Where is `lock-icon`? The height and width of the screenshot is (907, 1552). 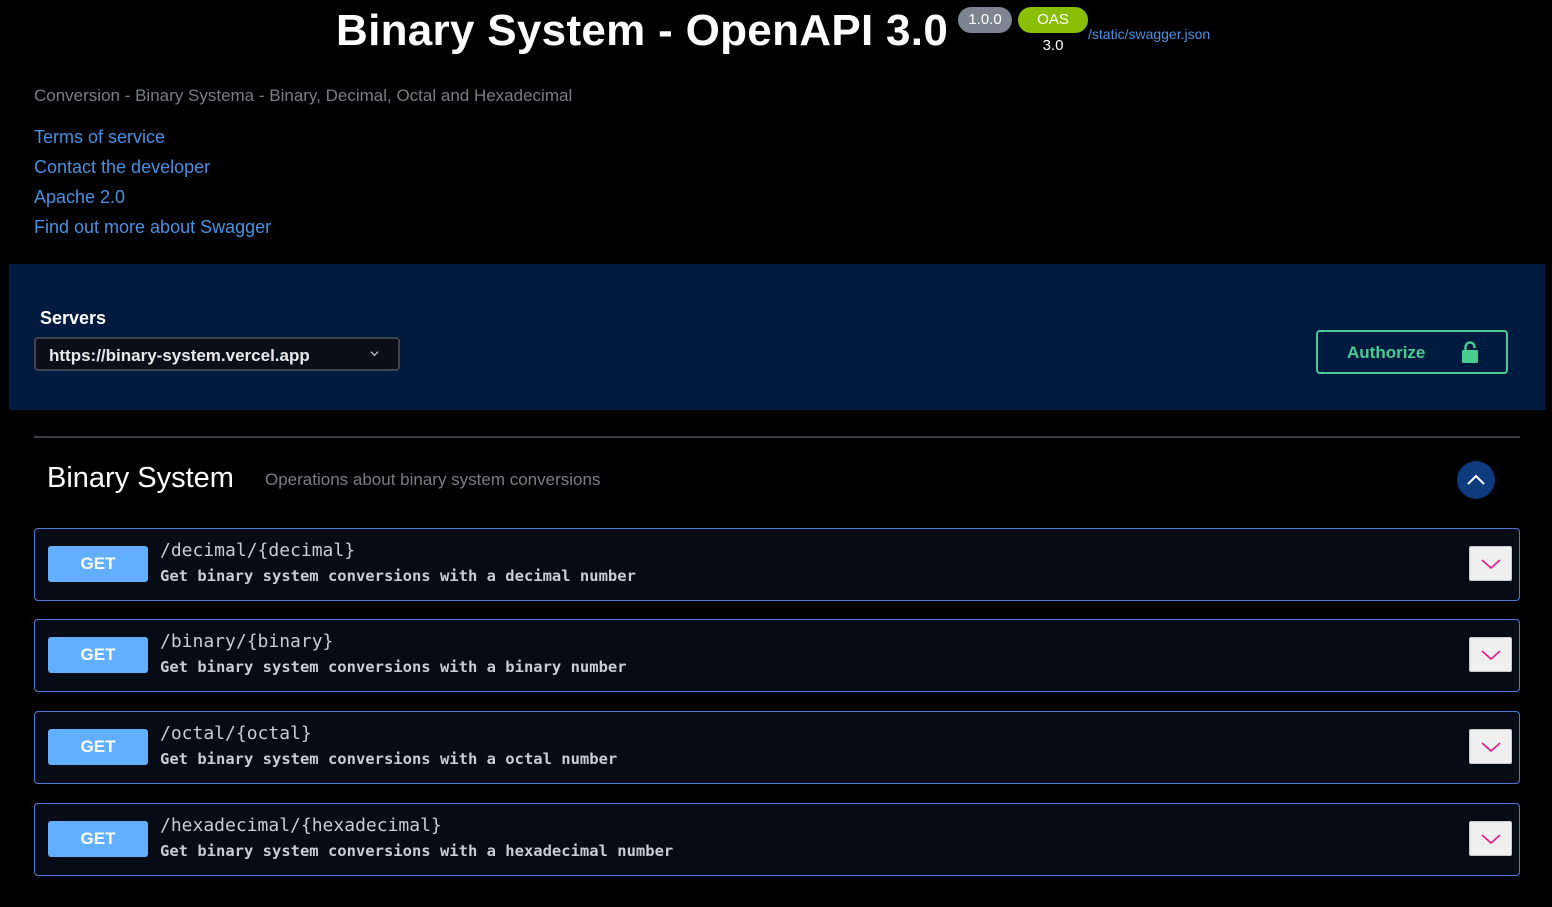 lock-icon is located at coordinates (1470, 352).